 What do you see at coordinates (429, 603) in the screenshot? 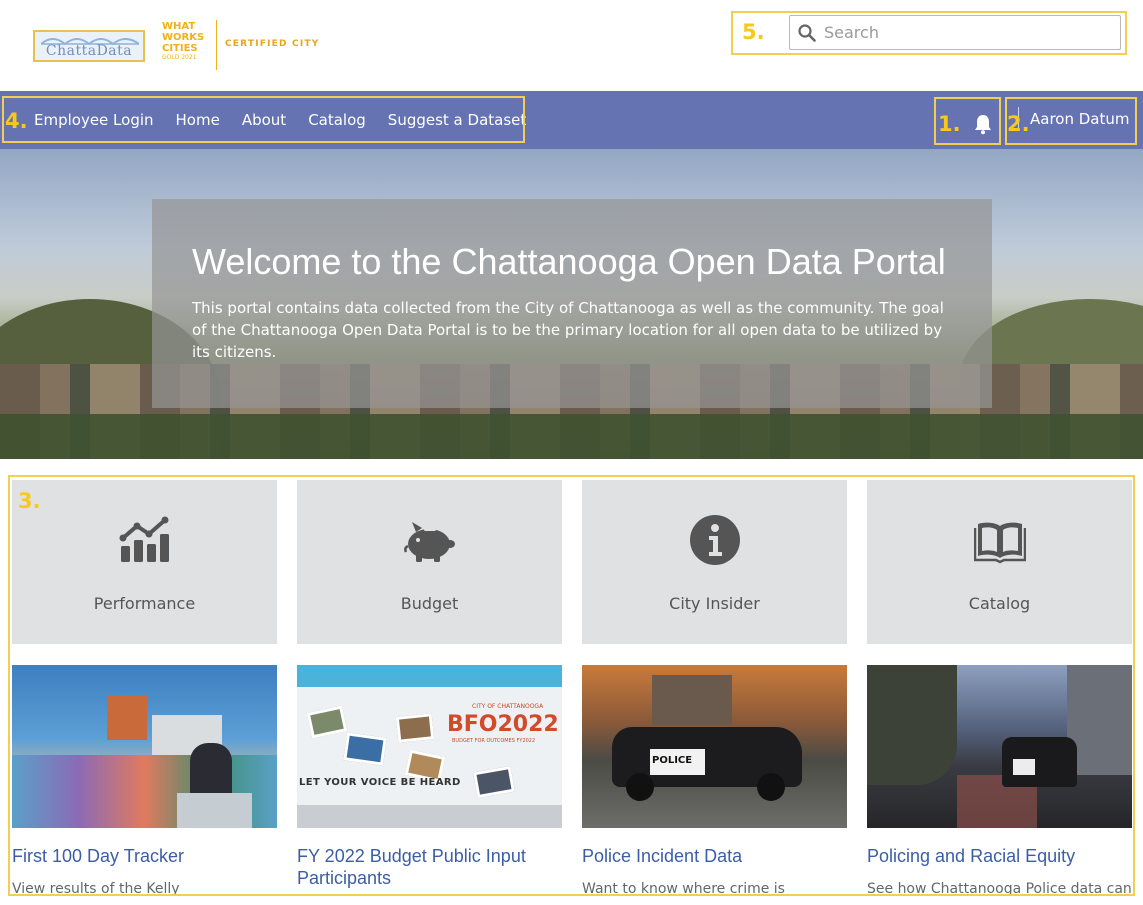
I see `tile-label: Budget` at bounding box center [429, 603].